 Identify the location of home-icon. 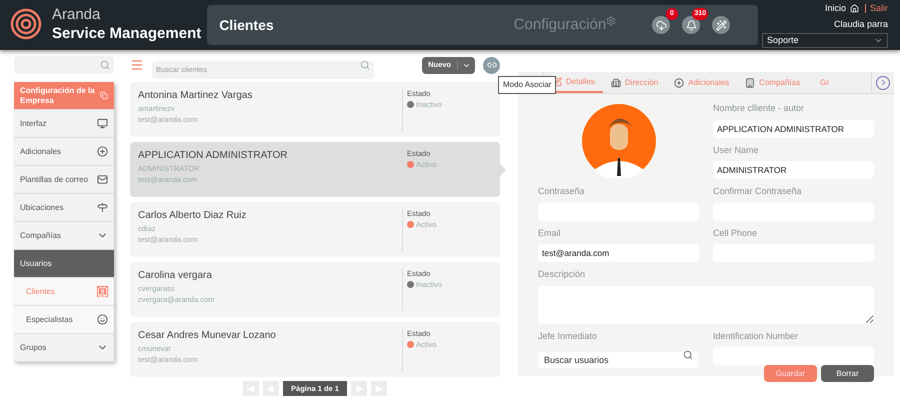
(854, 9).